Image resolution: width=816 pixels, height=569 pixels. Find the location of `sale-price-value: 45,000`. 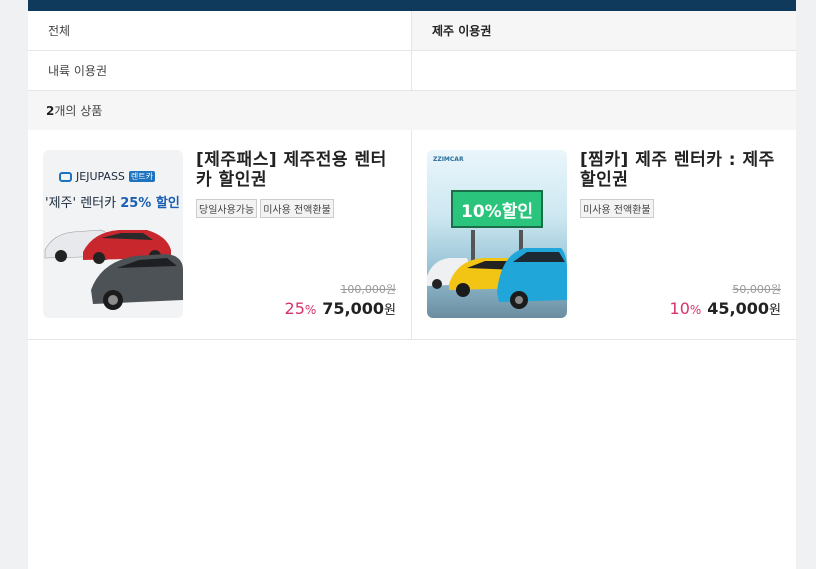

sale-price-value: 45,000 is located at coordinates (738, 308).